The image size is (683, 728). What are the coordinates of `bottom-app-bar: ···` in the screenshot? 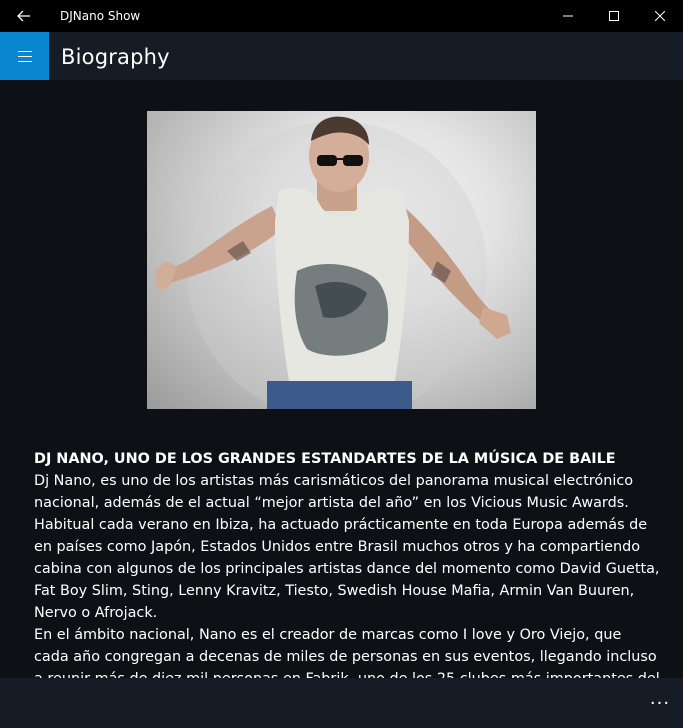 It's located at (341, 703).